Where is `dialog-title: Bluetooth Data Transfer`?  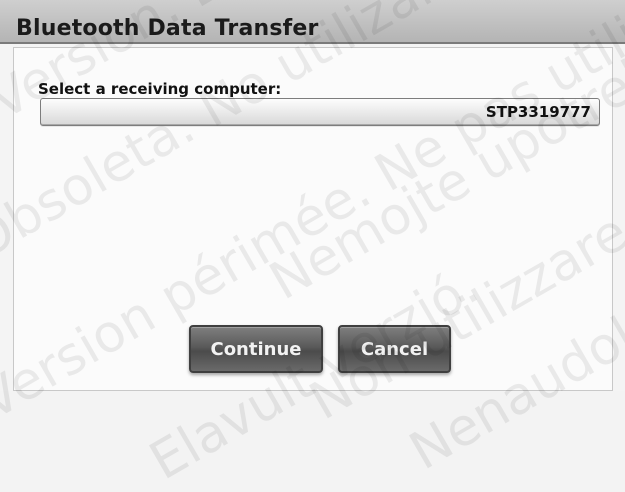 dialog-title: Bluetooth Data Transfer is located at coordinates (167, 28).